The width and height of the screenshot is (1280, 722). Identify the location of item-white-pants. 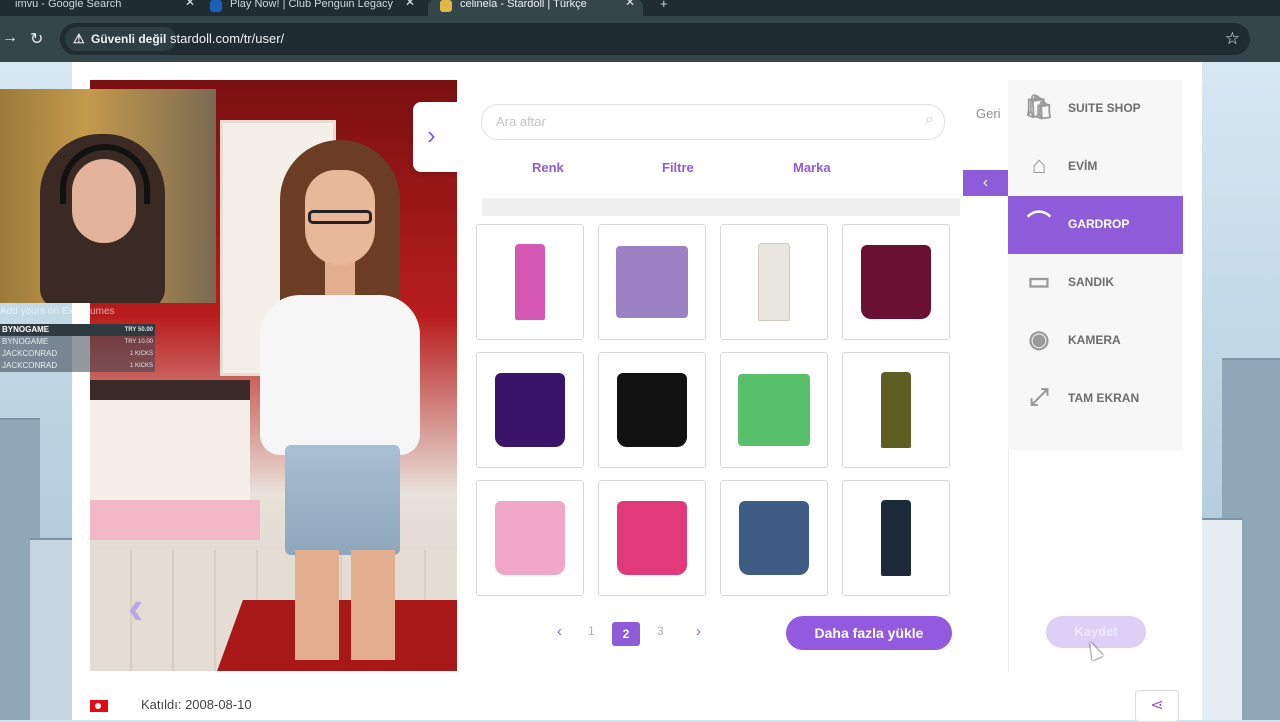
(774, 282).